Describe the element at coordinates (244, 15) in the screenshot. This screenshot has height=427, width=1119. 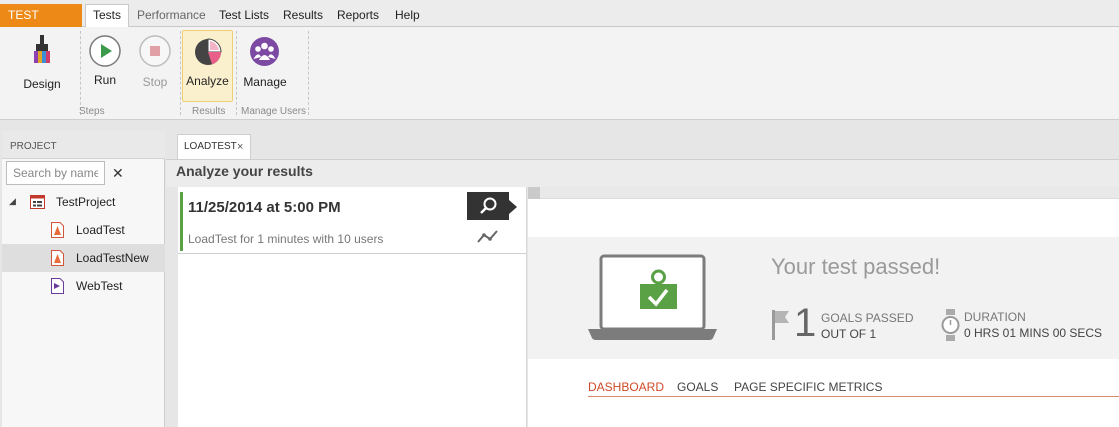
I see `menu-tab-test-lists: Test Lists` at that location.